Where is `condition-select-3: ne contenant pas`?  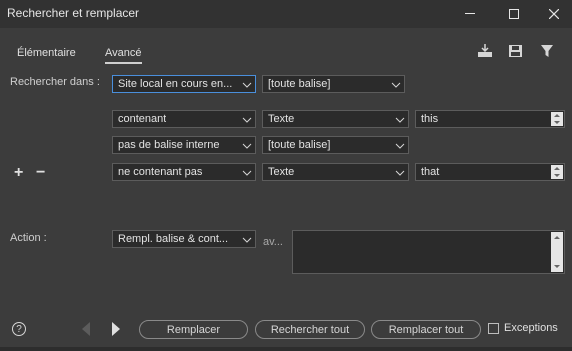 condition-select-3: ne contenant pas is located at coordinates (184, 172).